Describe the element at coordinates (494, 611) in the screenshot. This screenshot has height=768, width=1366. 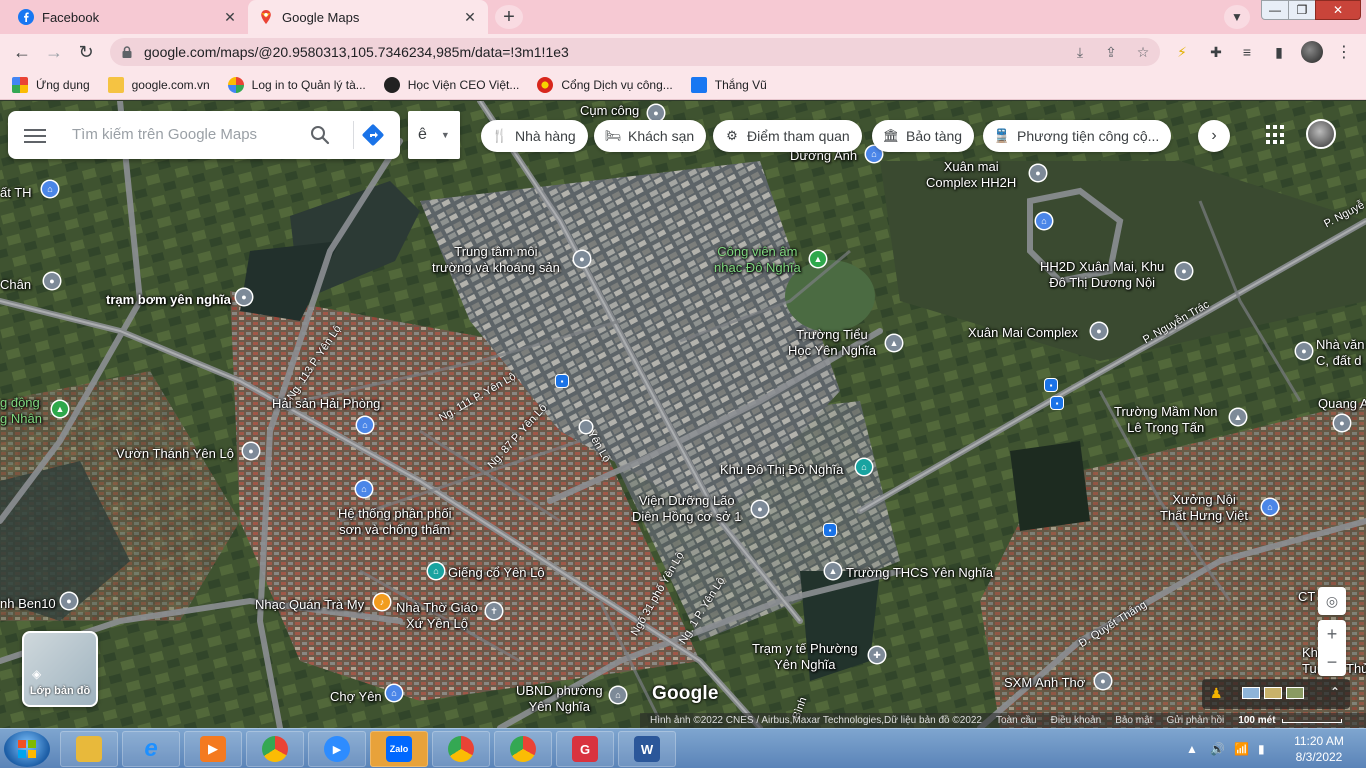
I see `church-pin-icon: ✝` at that location.